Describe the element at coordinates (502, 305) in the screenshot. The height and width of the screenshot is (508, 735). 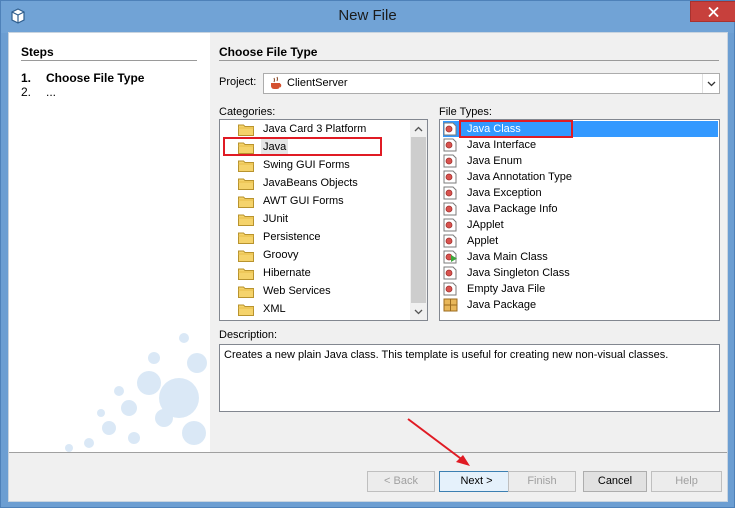
I see `file-type-label: Java Package` at that location.